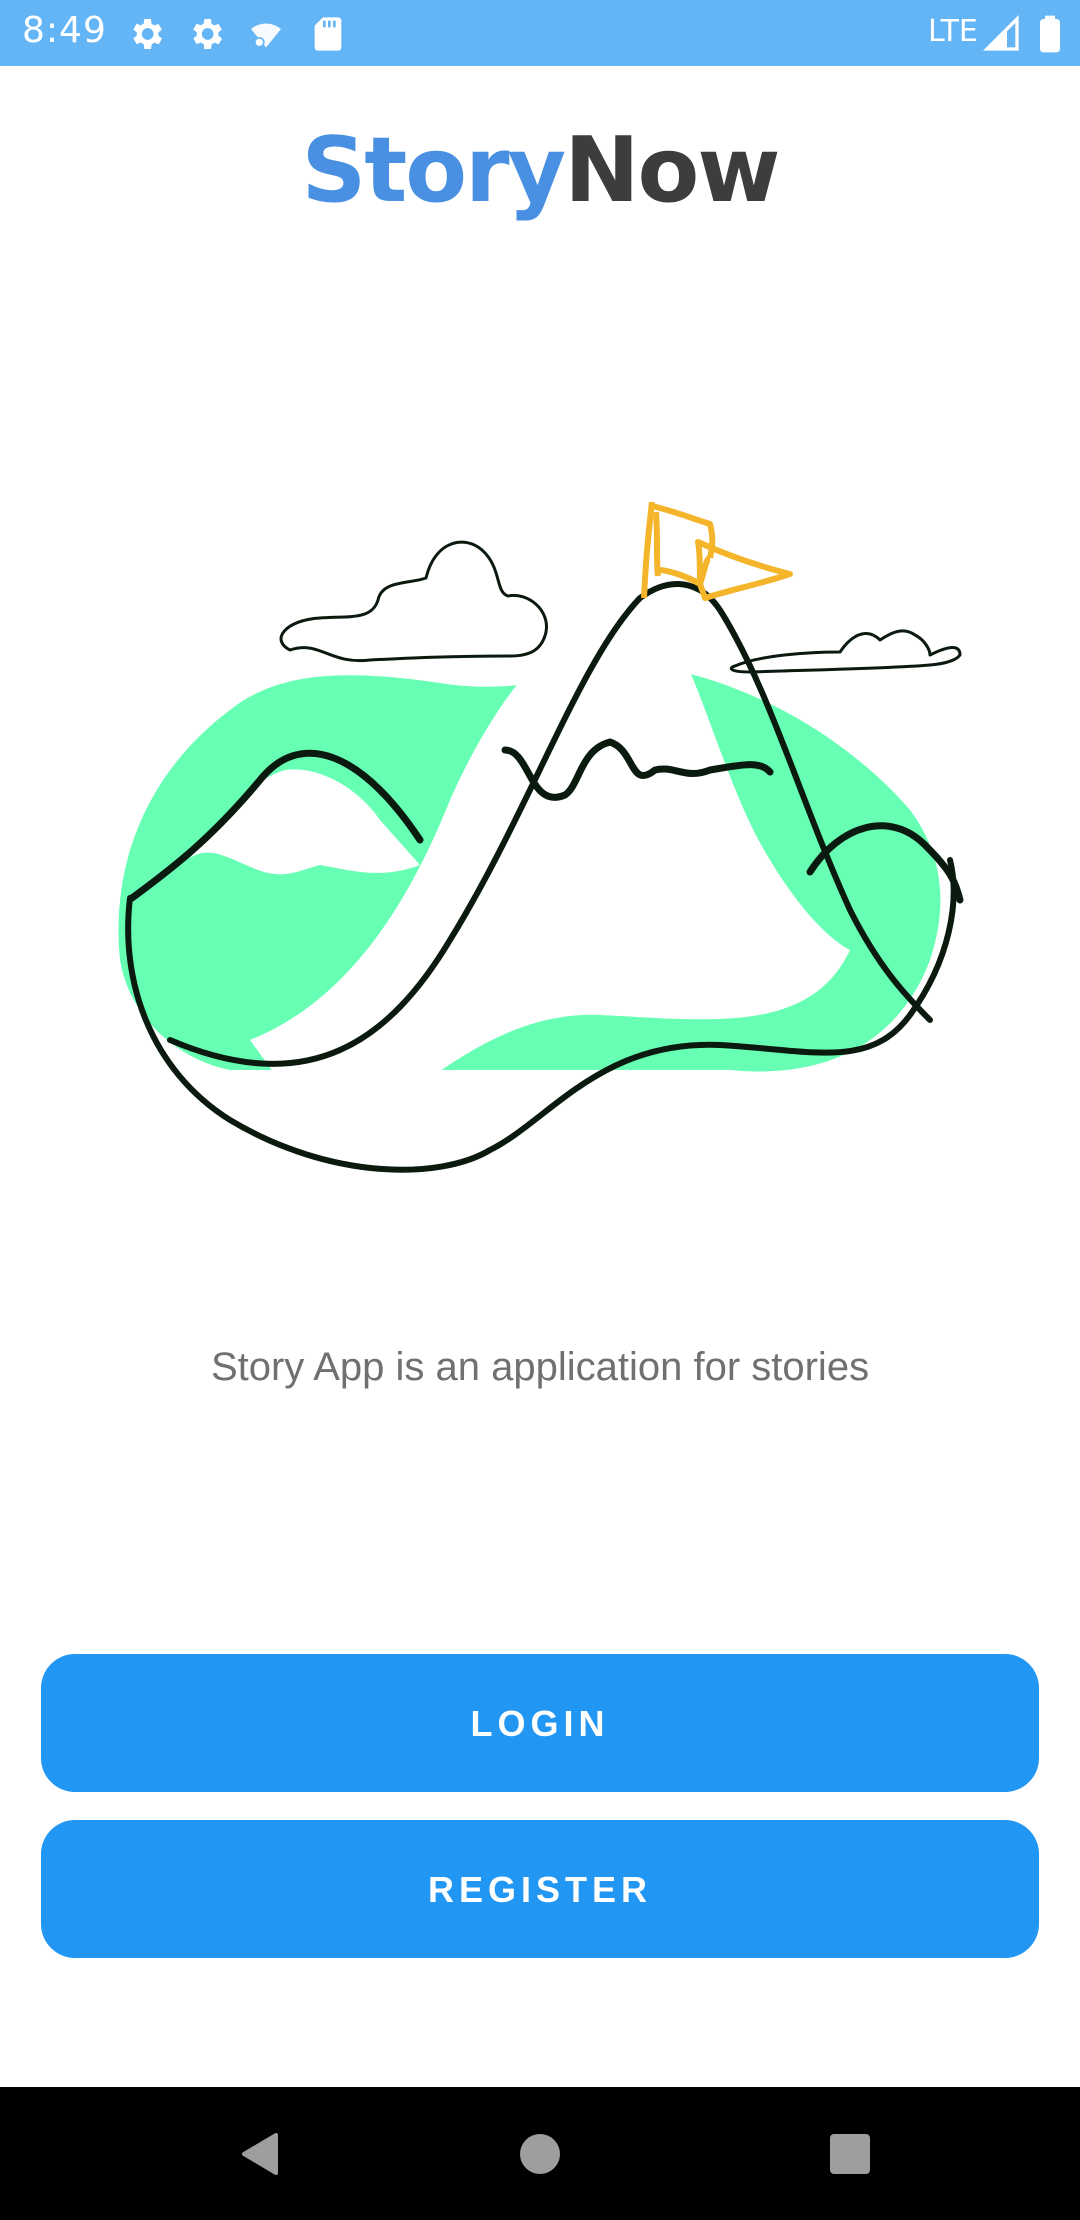 The image size is (1080, 2220). What do you see at coordinates (672, 170) in the screenshot?
I see `app-title-now: Now` at bounding box center [672, 170].